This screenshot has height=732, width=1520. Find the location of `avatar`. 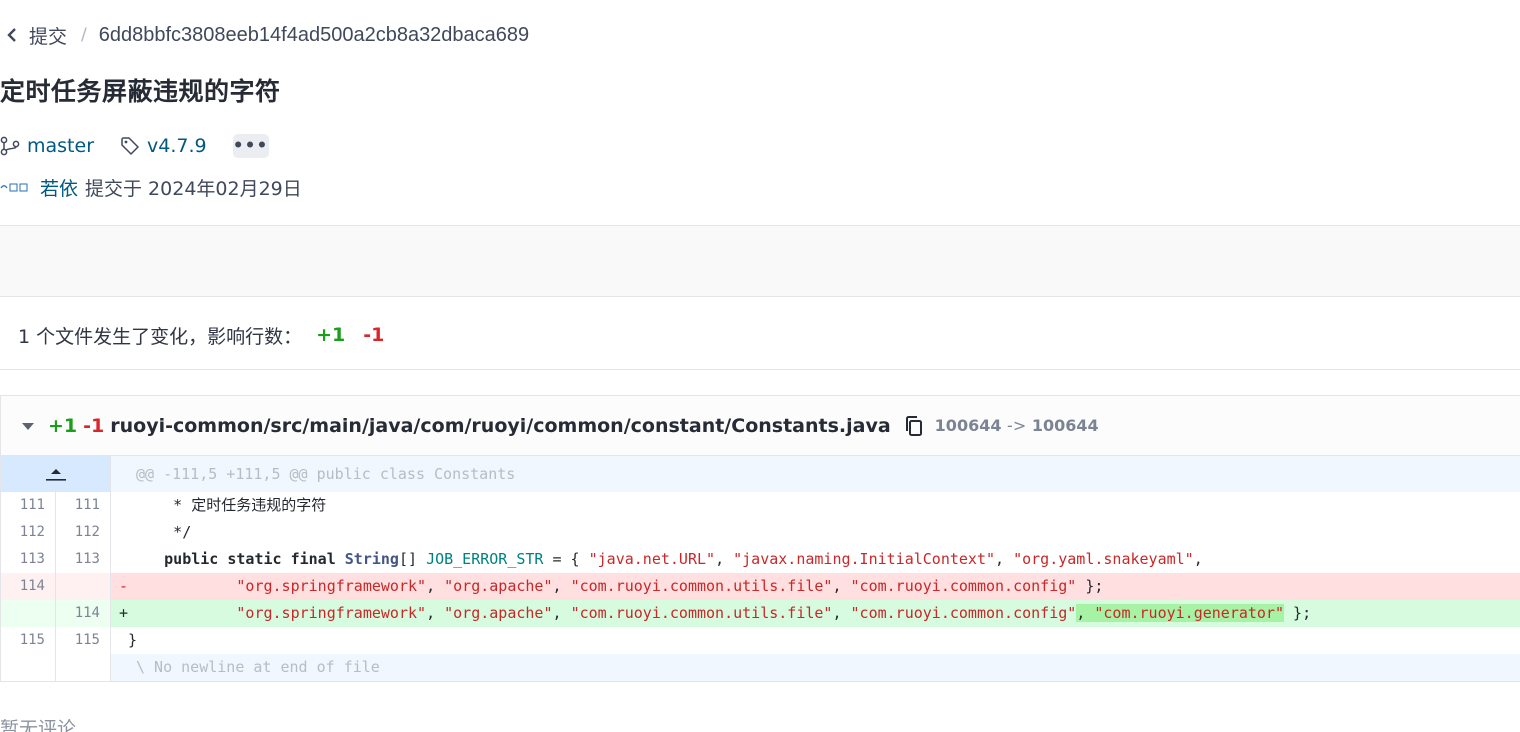

avatar is located at coordinates (16, 187).